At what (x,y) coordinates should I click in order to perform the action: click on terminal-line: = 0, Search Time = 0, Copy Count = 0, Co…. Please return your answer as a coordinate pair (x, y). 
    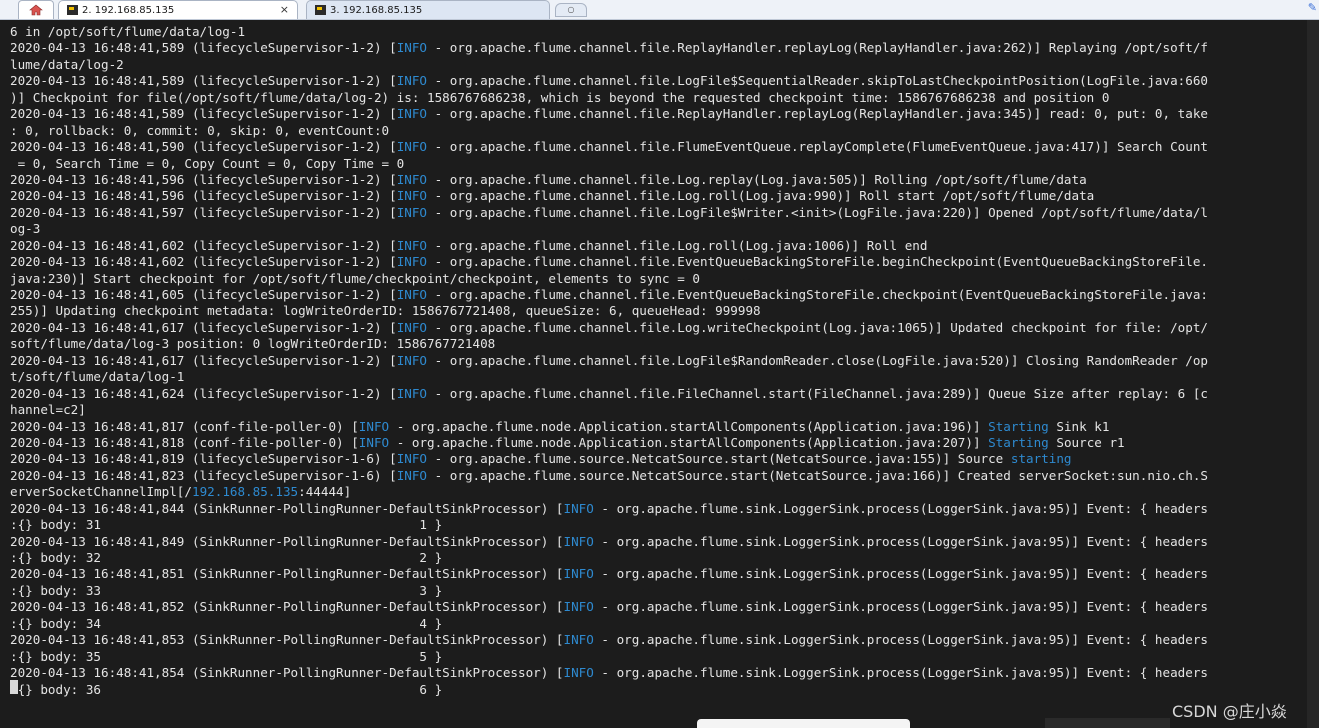
    Looking at the image, I should click on (660, 164).